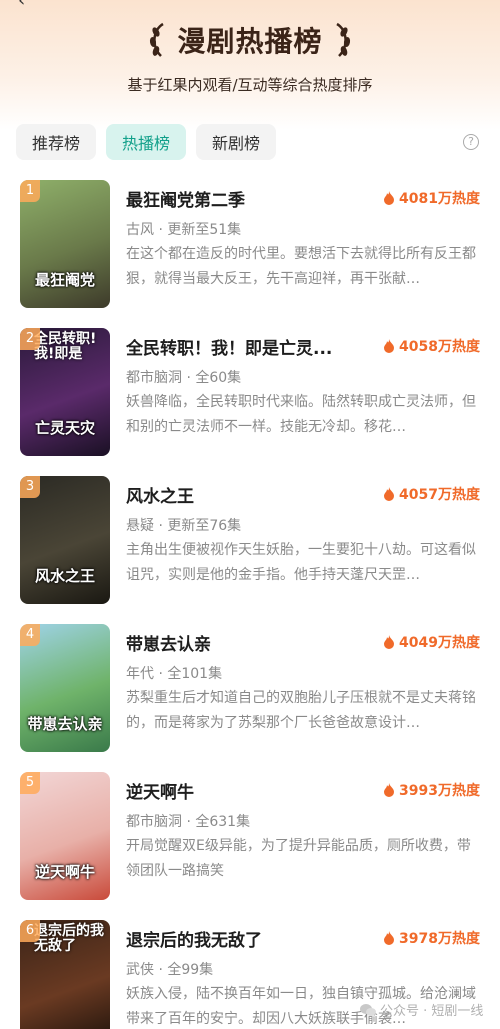 The image size is (500, 1029). Describe the element at coordinates (432, 1011) in the screenshot. I see `watermark-text: 公众号 · 短剧一线` at that location.